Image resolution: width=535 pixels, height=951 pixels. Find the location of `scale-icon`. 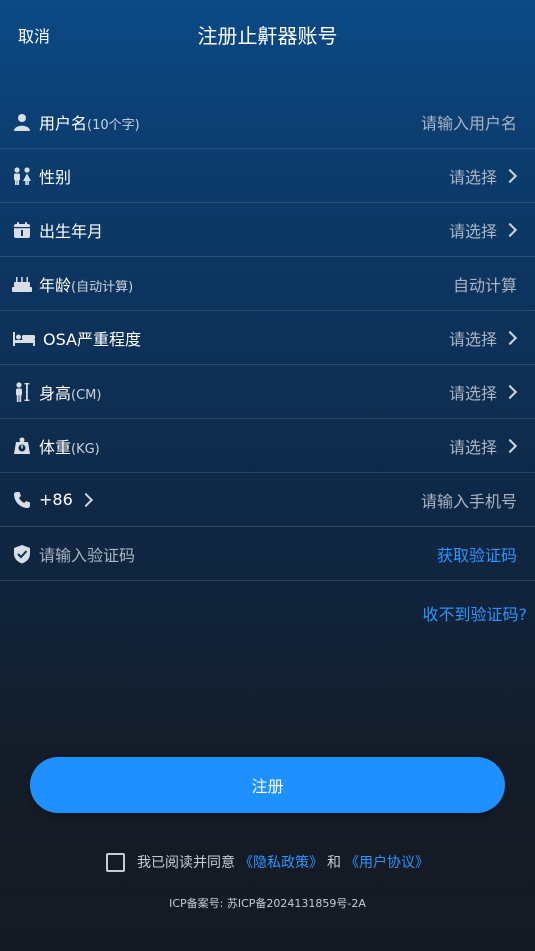

scale-icon is located at coordinates (22, 446).